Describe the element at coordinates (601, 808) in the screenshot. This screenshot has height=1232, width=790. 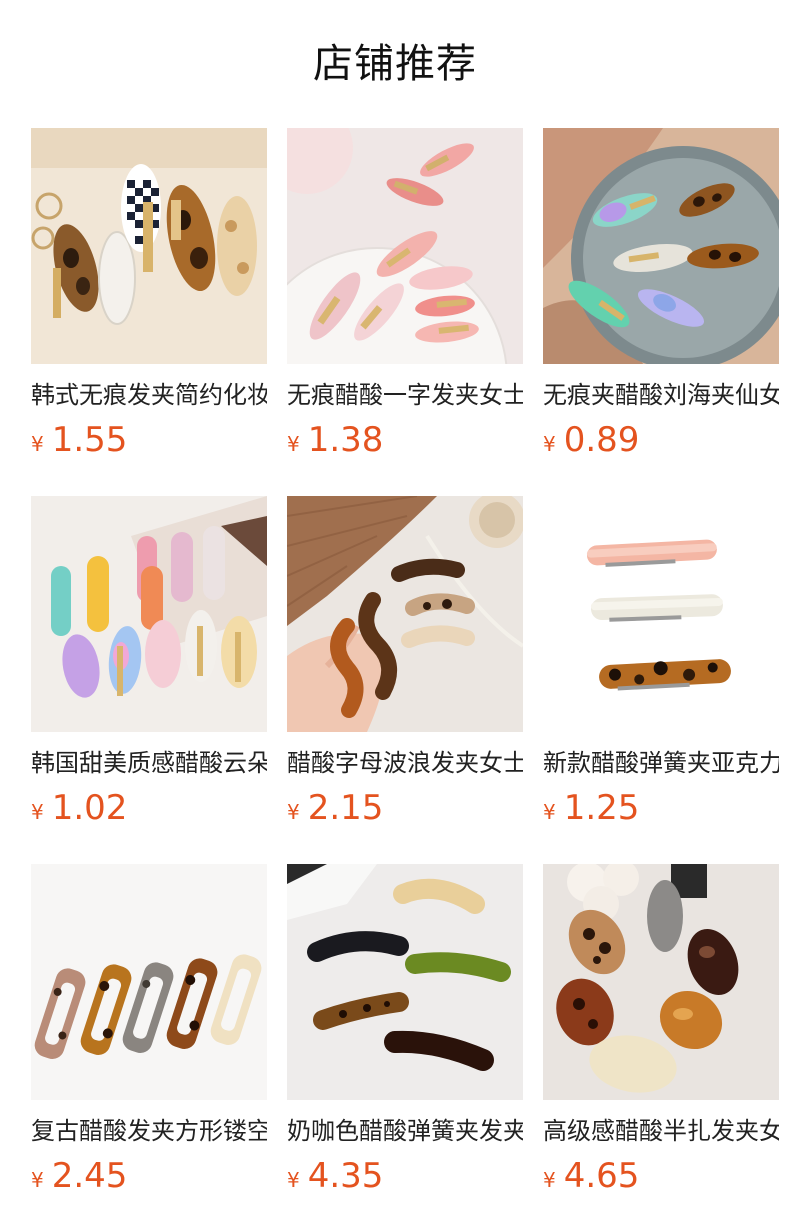
I see `price-amount: 1.25` at that location.